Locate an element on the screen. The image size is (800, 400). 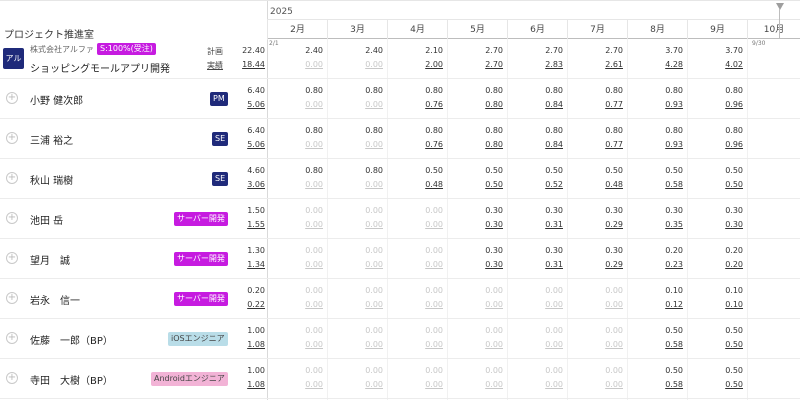
plan-cell: 2.70 is located at coordinates (475, 50).